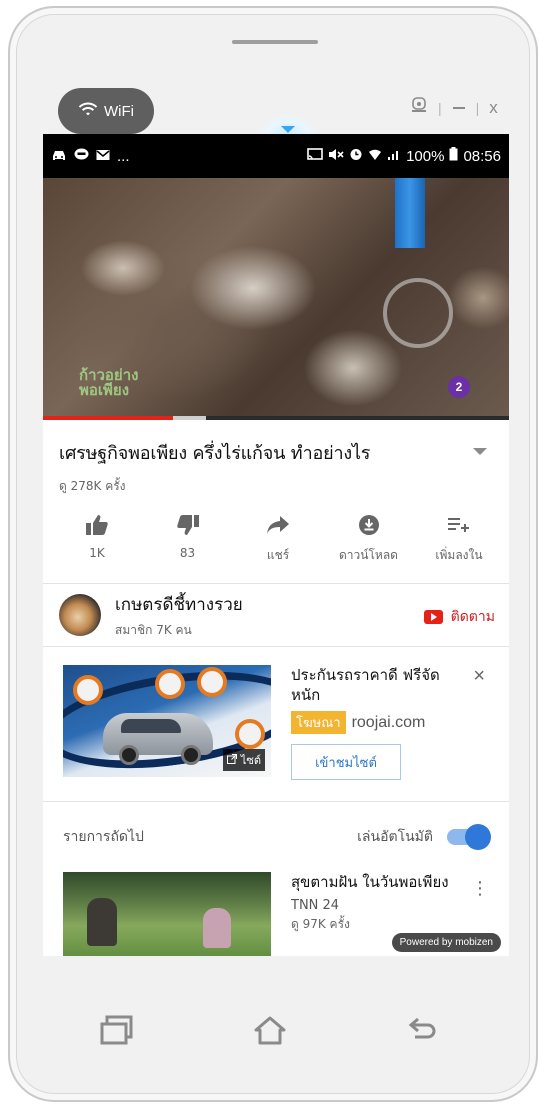  Describe the element at coordinates (459, 525) in the screenshot. I see `add-to-playlist-icon` at that location.